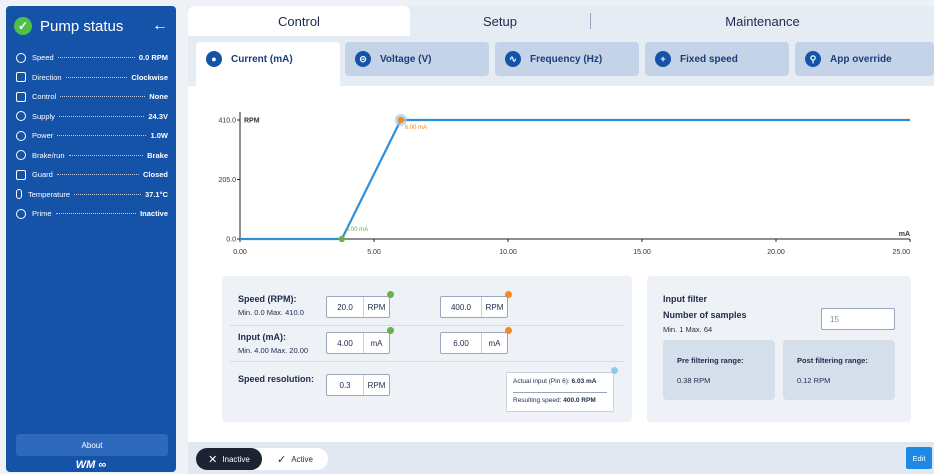 The height and width of the screenshot is (474, 934). I want to click on tab-current: ● Current (mA), so click(268, 64).